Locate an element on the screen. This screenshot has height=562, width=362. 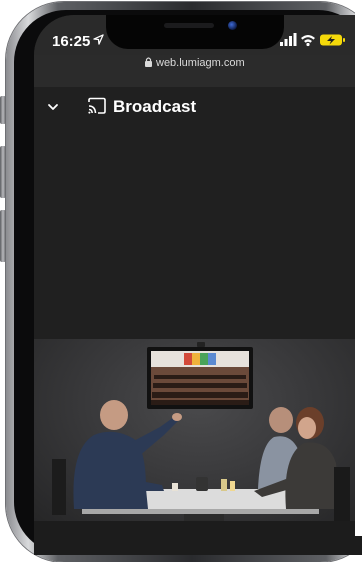
camera-bar is located at coordinates (201, 344).